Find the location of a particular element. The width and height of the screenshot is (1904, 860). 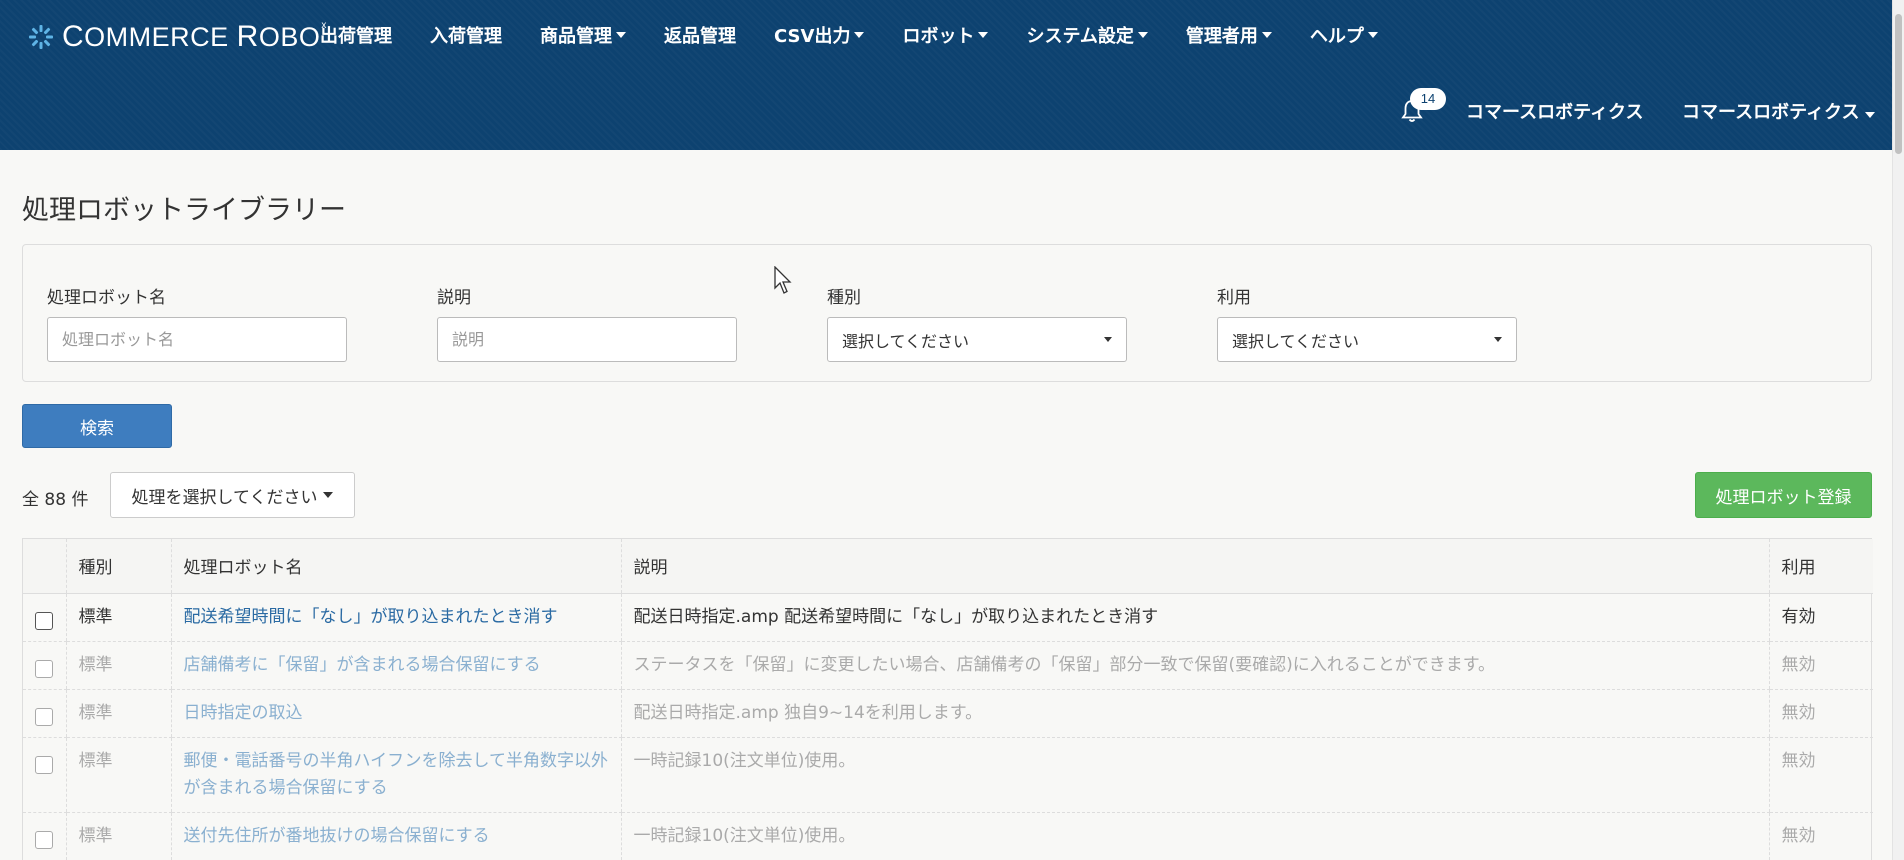

type-field: 種別 選択してください is located at coordinates (977, 322).